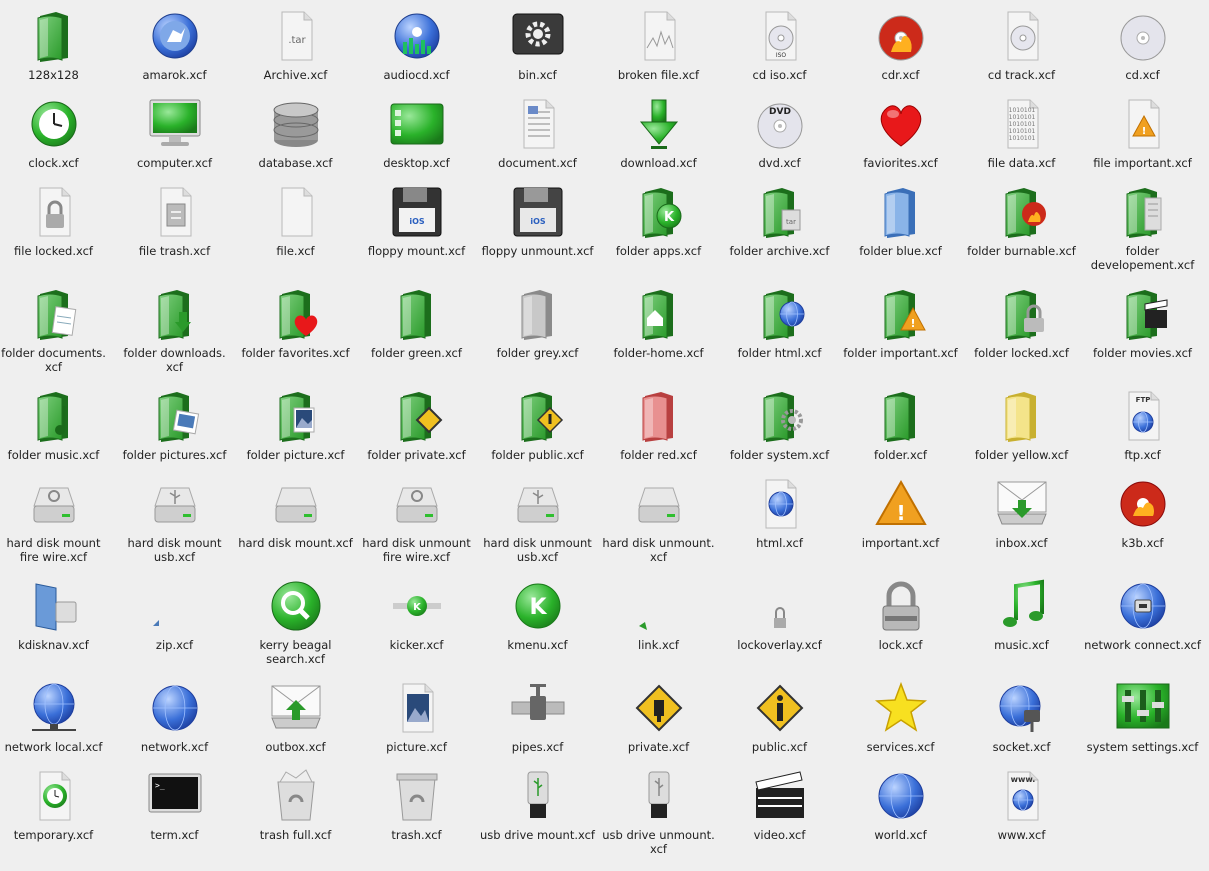 Image resolution: width=1209 pixels, height=871 pixels. I want to click on folder-yellow-icon, so click(1022, 416).